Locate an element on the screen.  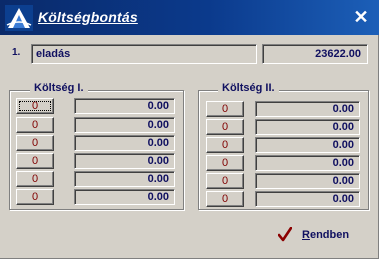
item-name-text: eladás is located at coordinates (53, 54).